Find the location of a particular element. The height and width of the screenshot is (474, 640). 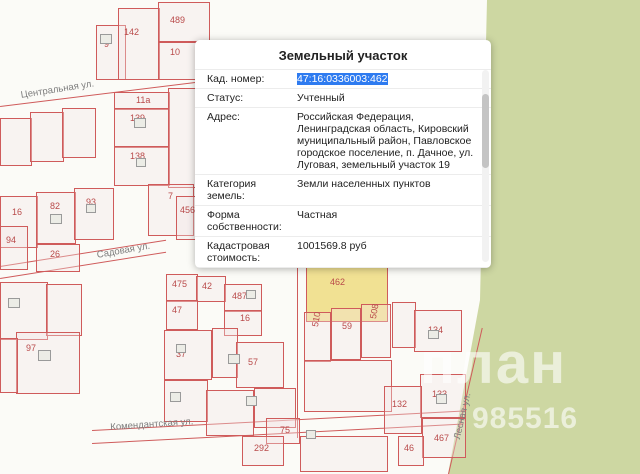

parcel-label: 467 is located at coordinates (442, 438).